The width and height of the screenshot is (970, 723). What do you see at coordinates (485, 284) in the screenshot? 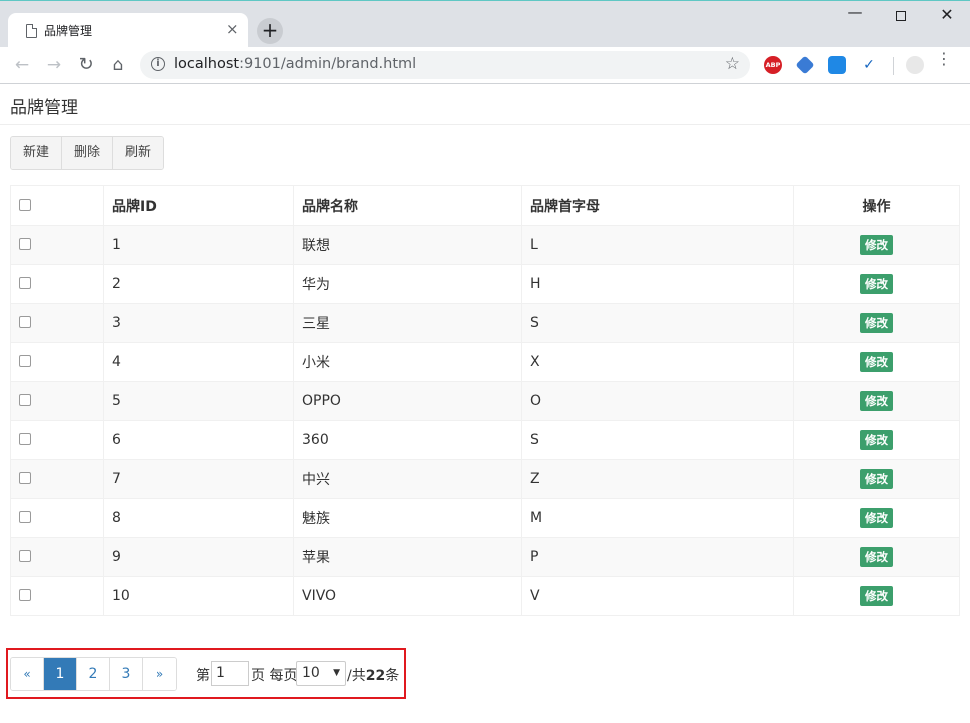
I see `table-row: 2 华为 H 修改` at bounding box center [485, 284].